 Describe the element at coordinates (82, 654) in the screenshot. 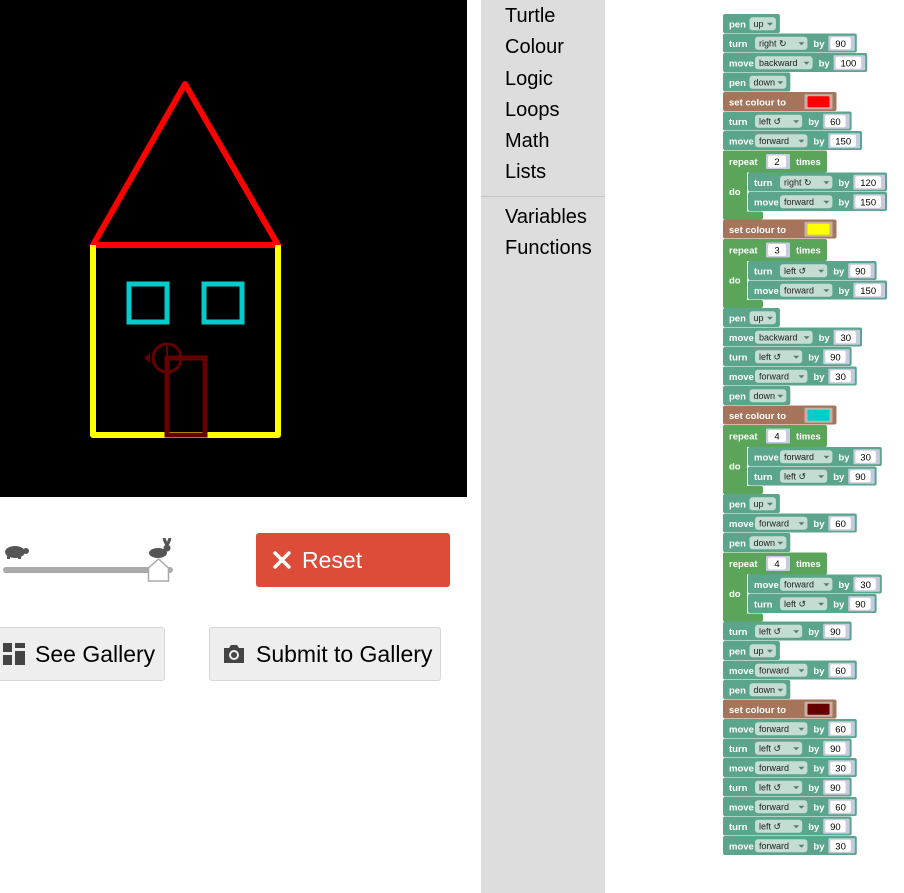

I see `see-gallery-button: See Gallery` at that location.